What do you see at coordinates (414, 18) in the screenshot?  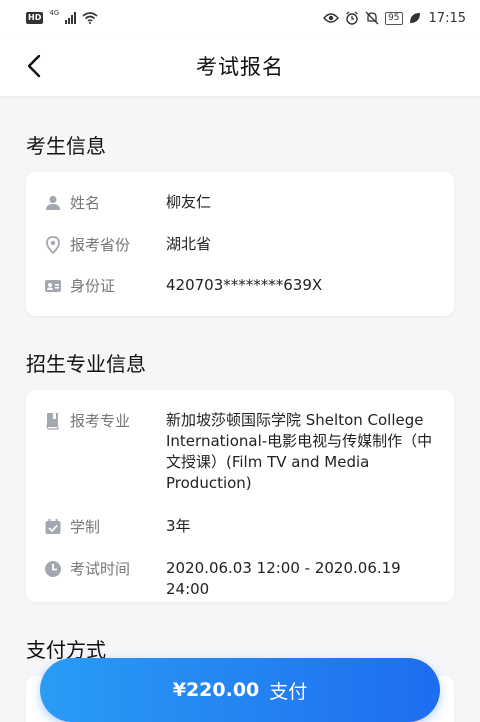 I see `leaf-icon` at bounding box center [414, 18].